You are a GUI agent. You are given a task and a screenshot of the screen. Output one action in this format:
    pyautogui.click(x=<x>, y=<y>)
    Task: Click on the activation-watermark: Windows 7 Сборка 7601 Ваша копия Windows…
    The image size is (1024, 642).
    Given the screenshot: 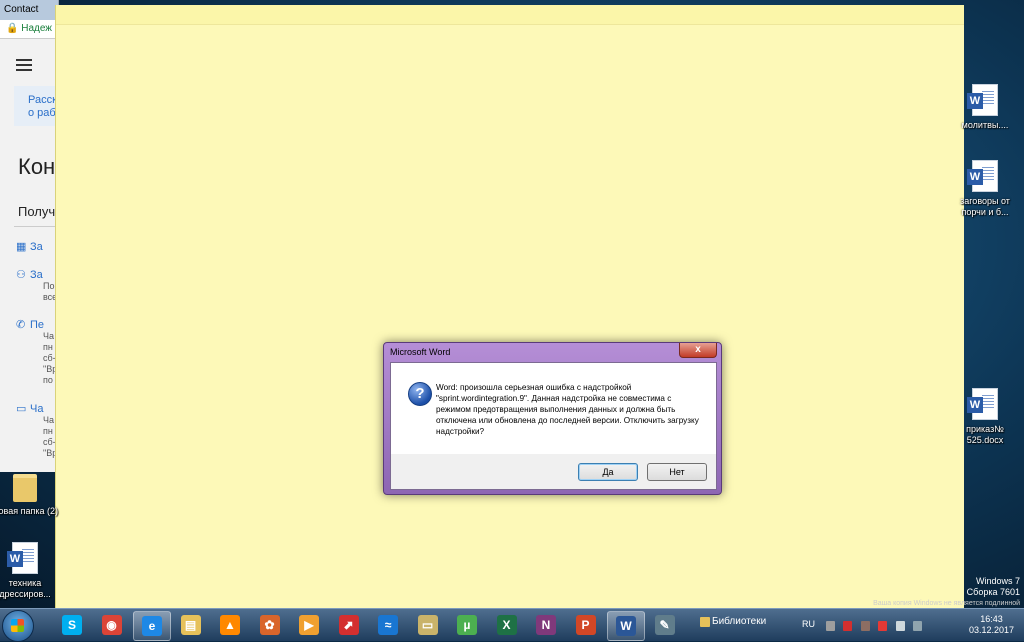 What is the action you would take?
    pyautogui.click(x=946, y=592)
    